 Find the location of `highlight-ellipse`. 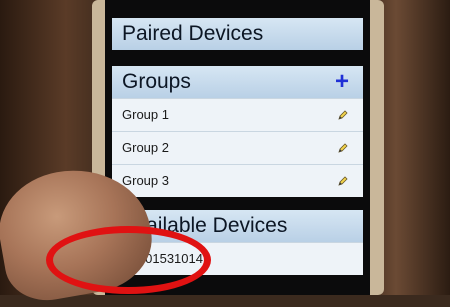

highlight-ellipse is located at coordinates (128, 260).